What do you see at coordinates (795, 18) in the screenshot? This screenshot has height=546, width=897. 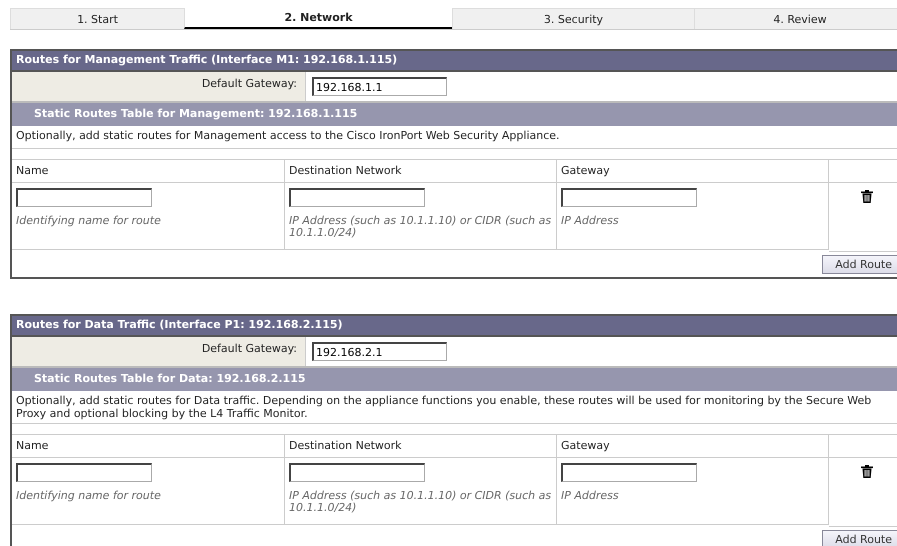 I see `wizard-tab: 4. Review` at bounding box center [795, 18].